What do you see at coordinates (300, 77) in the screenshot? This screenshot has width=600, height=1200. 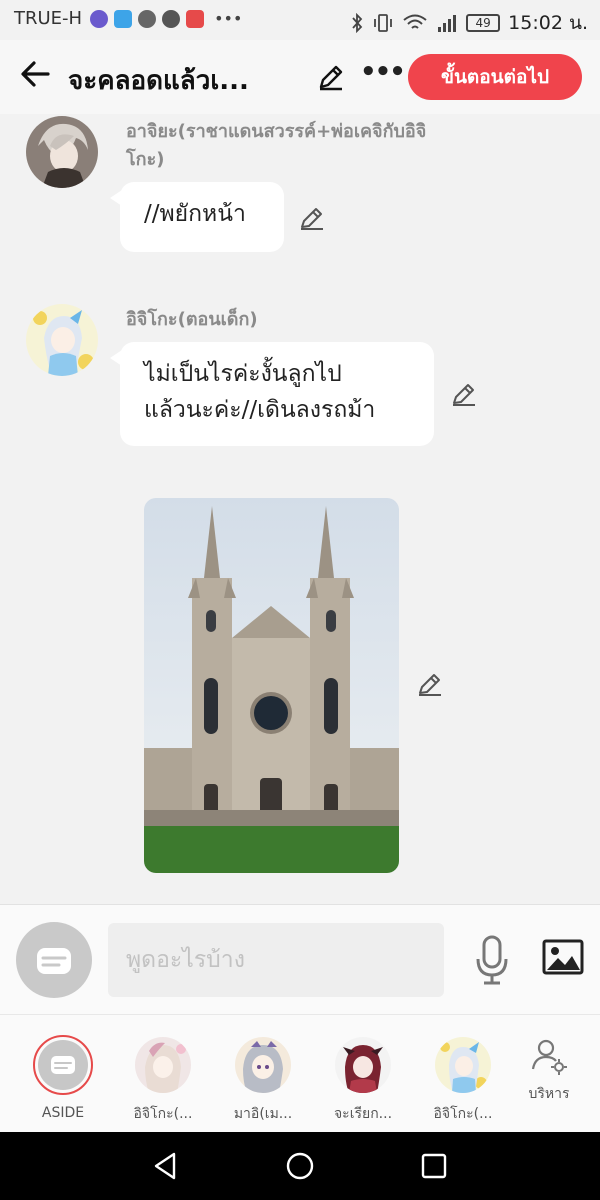 I see `chat-header: จะคลอดแล้วเ... ••• ขั้นตอนต่อไป` at bounding box center [300, 77].